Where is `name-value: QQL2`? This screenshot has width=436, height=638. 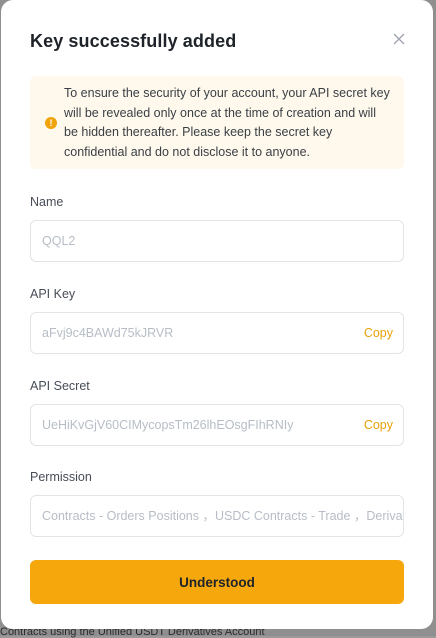 name-value: QQL2 is located at coordinates (59, 241).